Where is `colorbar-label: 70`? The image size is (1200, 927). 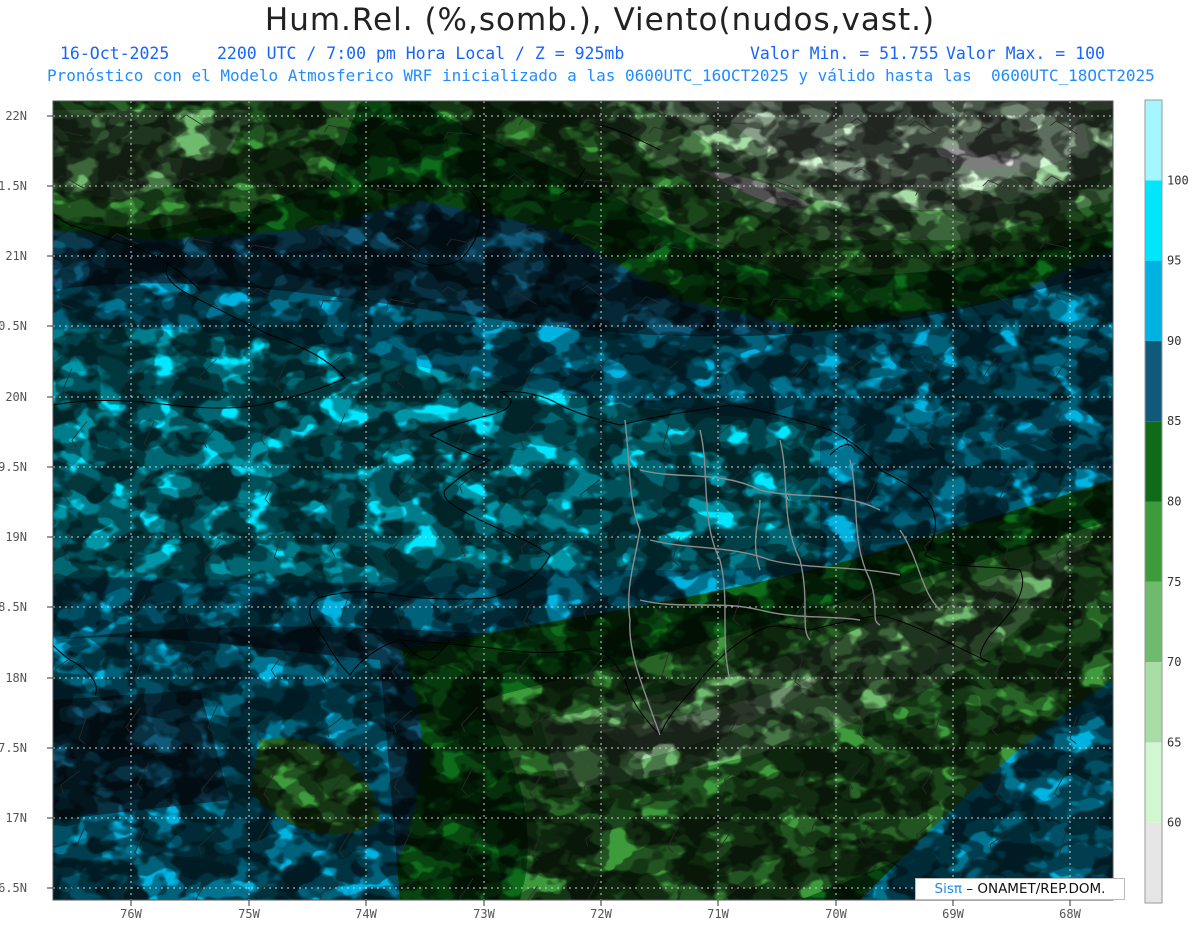
colorbar-label: 70 is located at coordinates (1174, 662).